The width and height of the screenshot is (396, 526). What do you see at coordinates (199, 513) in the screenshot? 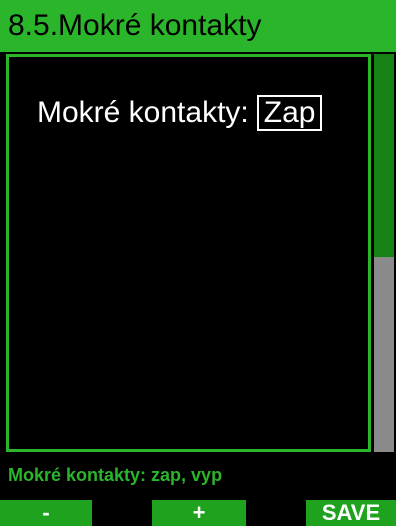
I see `increase-button: +` at bounding box center [199, 513].